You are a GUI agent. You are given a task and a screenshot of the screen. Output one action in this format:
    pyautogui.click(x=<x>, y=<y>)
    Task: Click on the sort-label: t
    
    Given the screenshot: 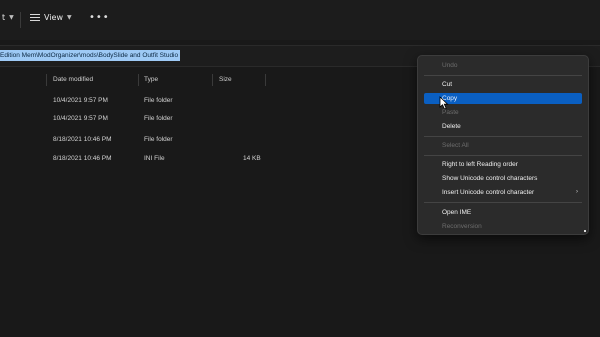 What is the action you would take?
    pyautogui.click(x=4, y=17)
    